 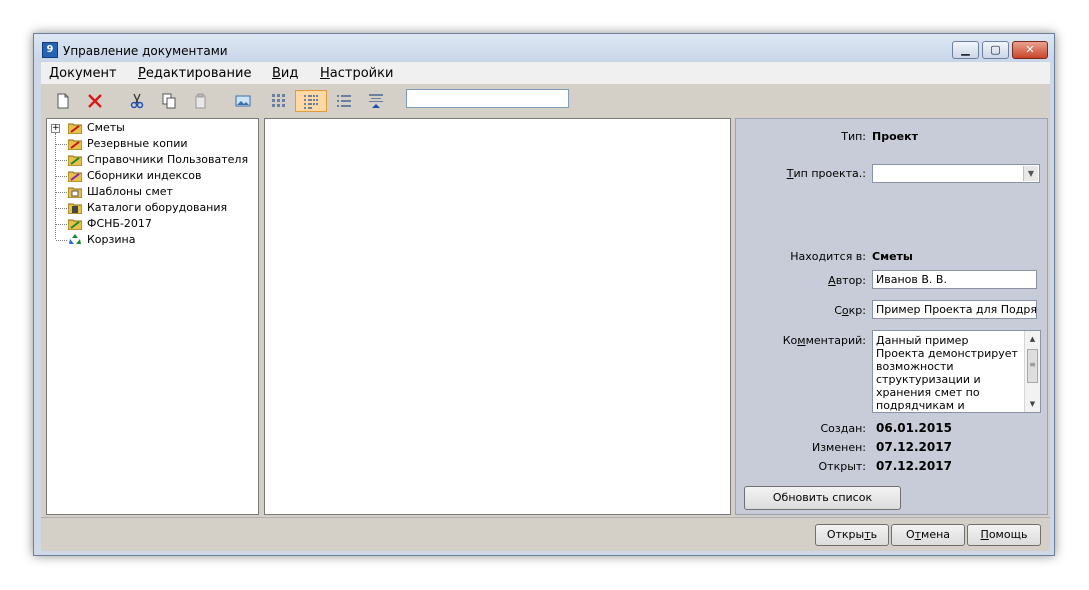 I want to click on opened-value: 07.12.2017, so click(x=914, y=466).